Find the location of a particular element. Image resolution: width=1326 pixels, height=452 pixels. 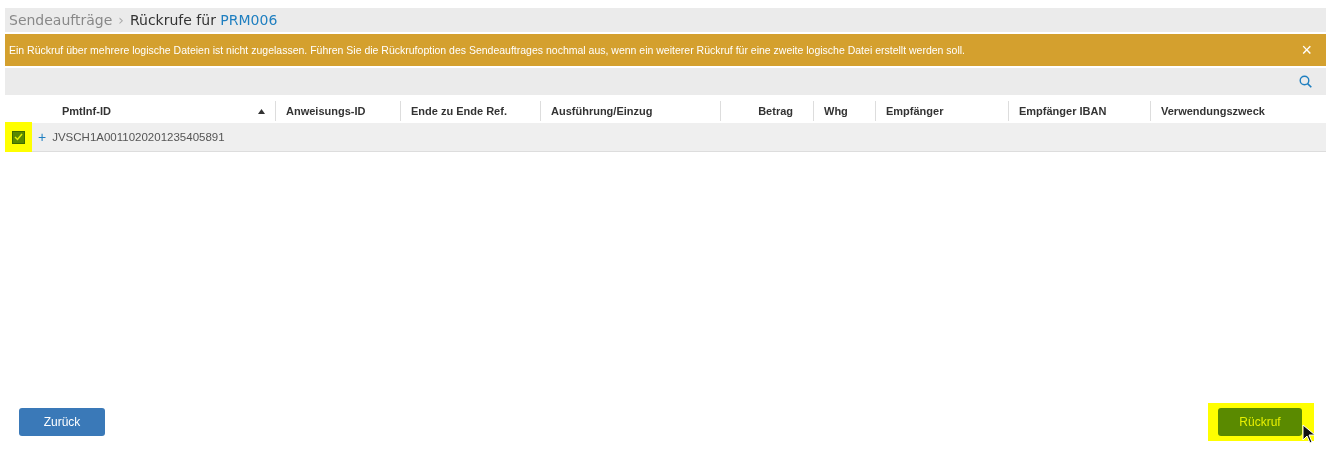

column-header: Empfänger IBAN is located at coordinates (1063, 111).